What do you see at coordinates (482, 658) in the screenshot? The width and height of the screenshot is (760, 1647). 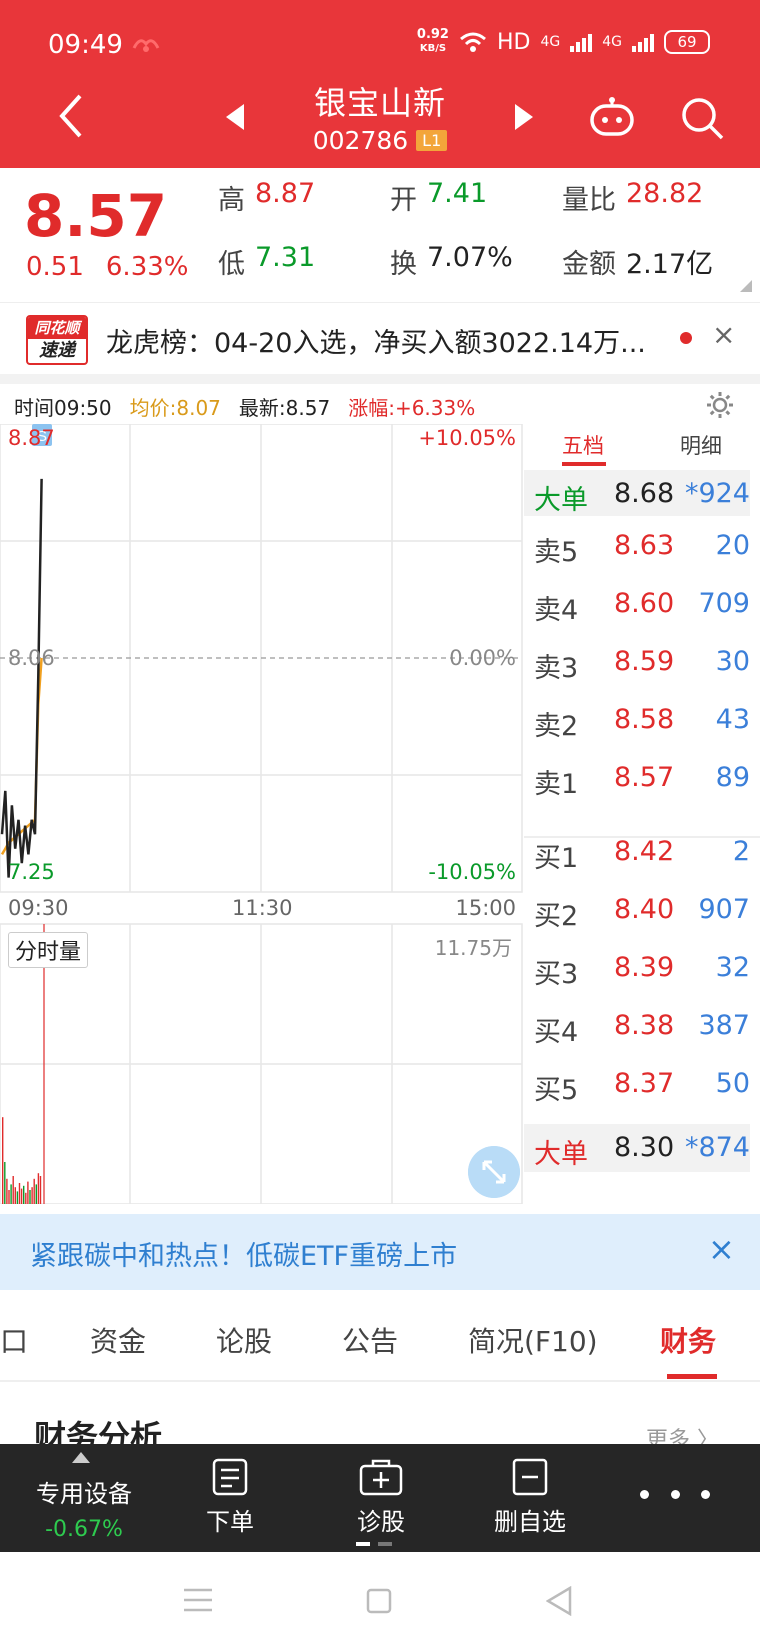 I see `pct-mid-label: 0.00%` at bounding box center [482, 658].